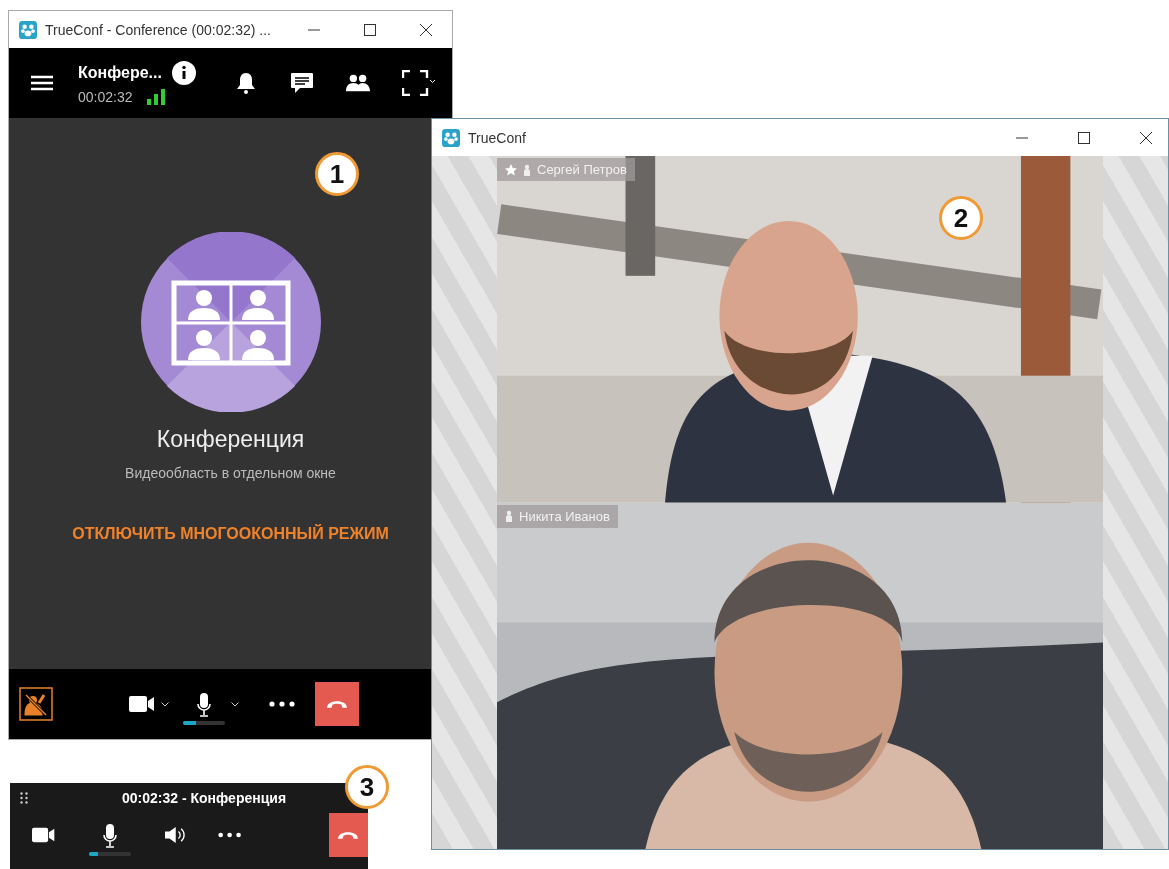 This screenshot has width=1169, height=869. What do you see at coordinates (230, 534) in the screenshot?
I see `disable-multiwindow-link: ОТКЛЮЧИТЬ МНОГООКОННЫЙ РЕЖИМ` at bounding box center [230, 534].